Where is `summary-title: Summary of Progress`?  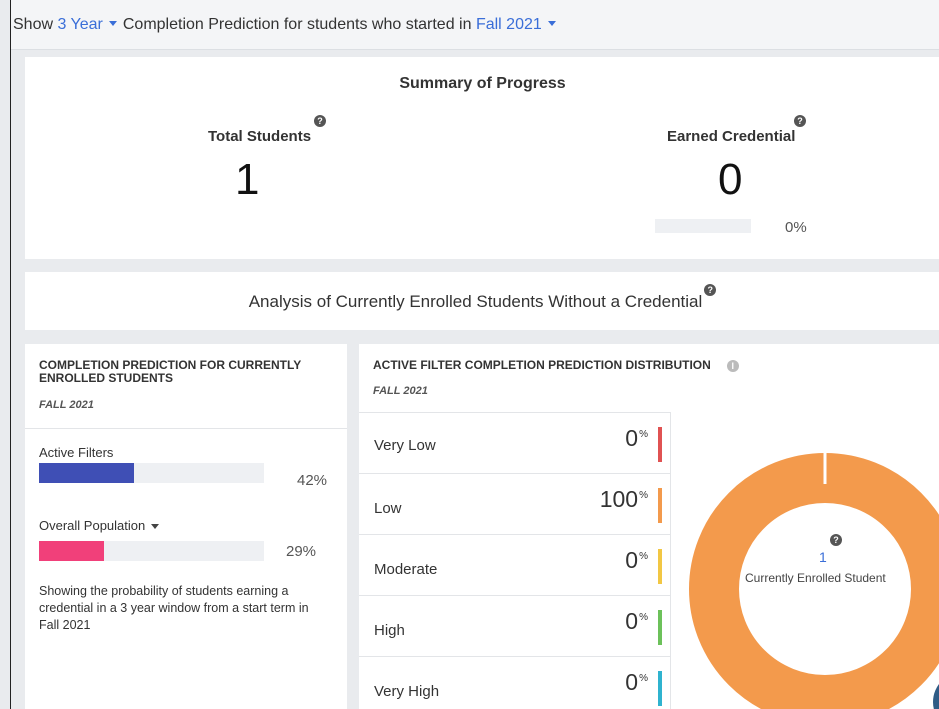
summary-title: Summary of Progress is located at coordinates (482, 83).